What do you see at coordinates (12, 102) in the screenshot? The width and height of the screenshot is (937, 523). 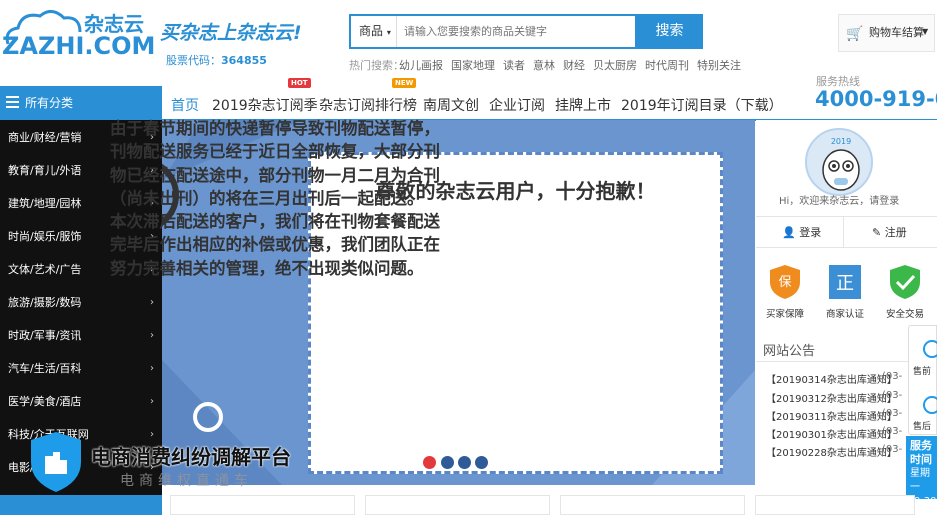 I see `menu-icon` at bounding box center [12, 102].